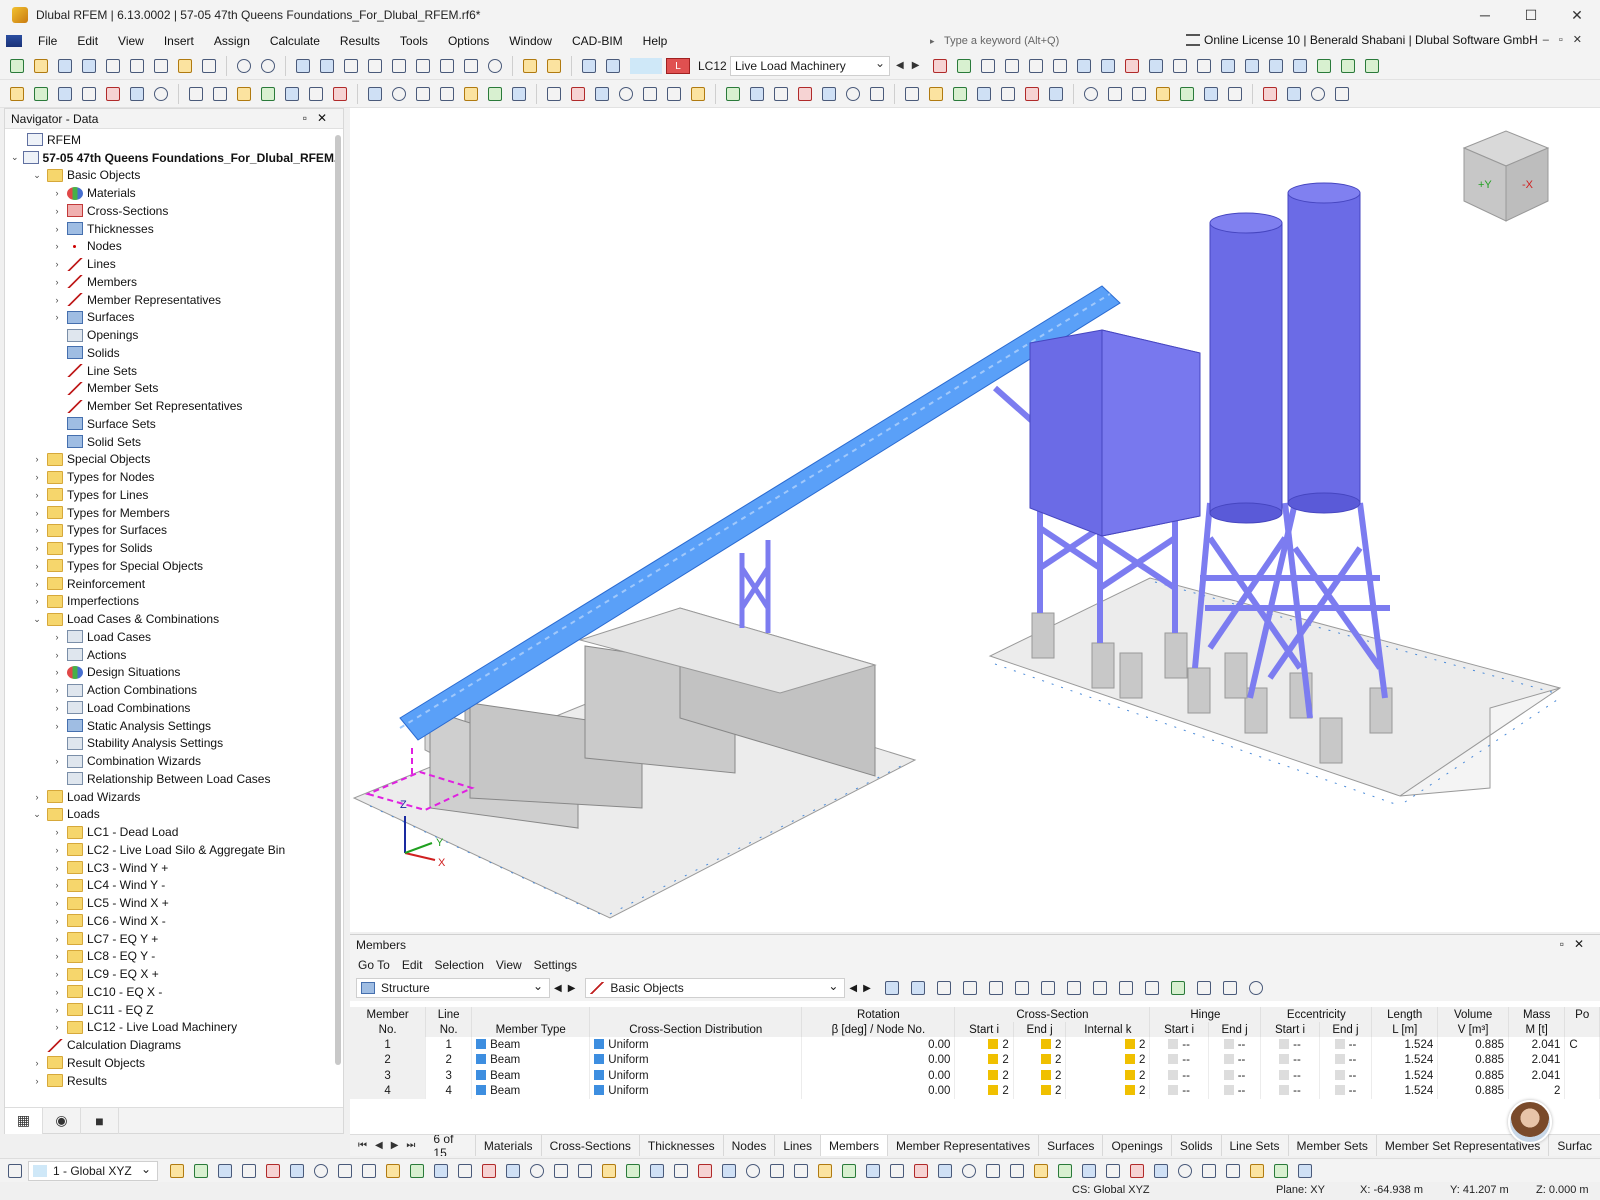 This screenshot has height=1200, width=1600. What do you see at coordinates (170, 1063) in the screenshot?
I see `tree-item: › Result Objects` at bounding box center [170, 1063].